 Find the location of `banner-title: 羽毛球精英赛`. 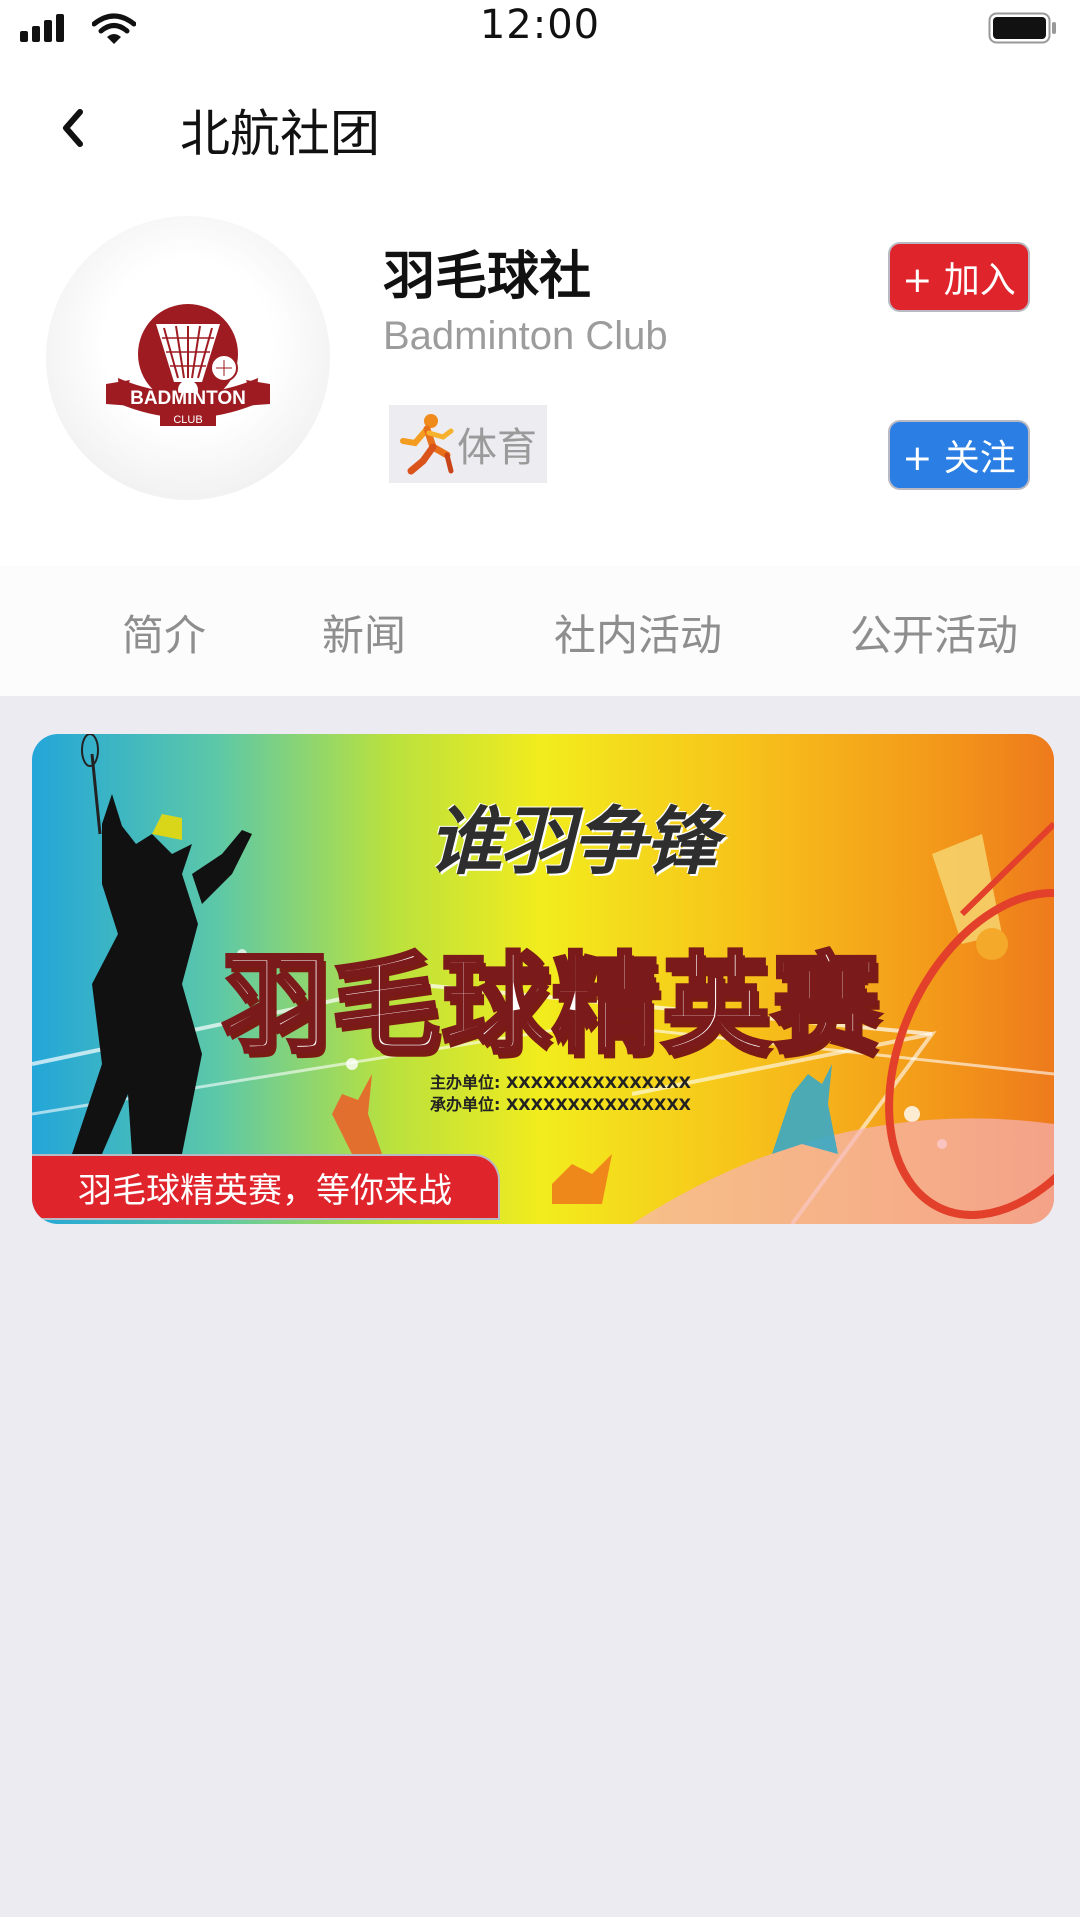

banner-title: 羽毛球精英赛 is located at coordinates (551, 1005).